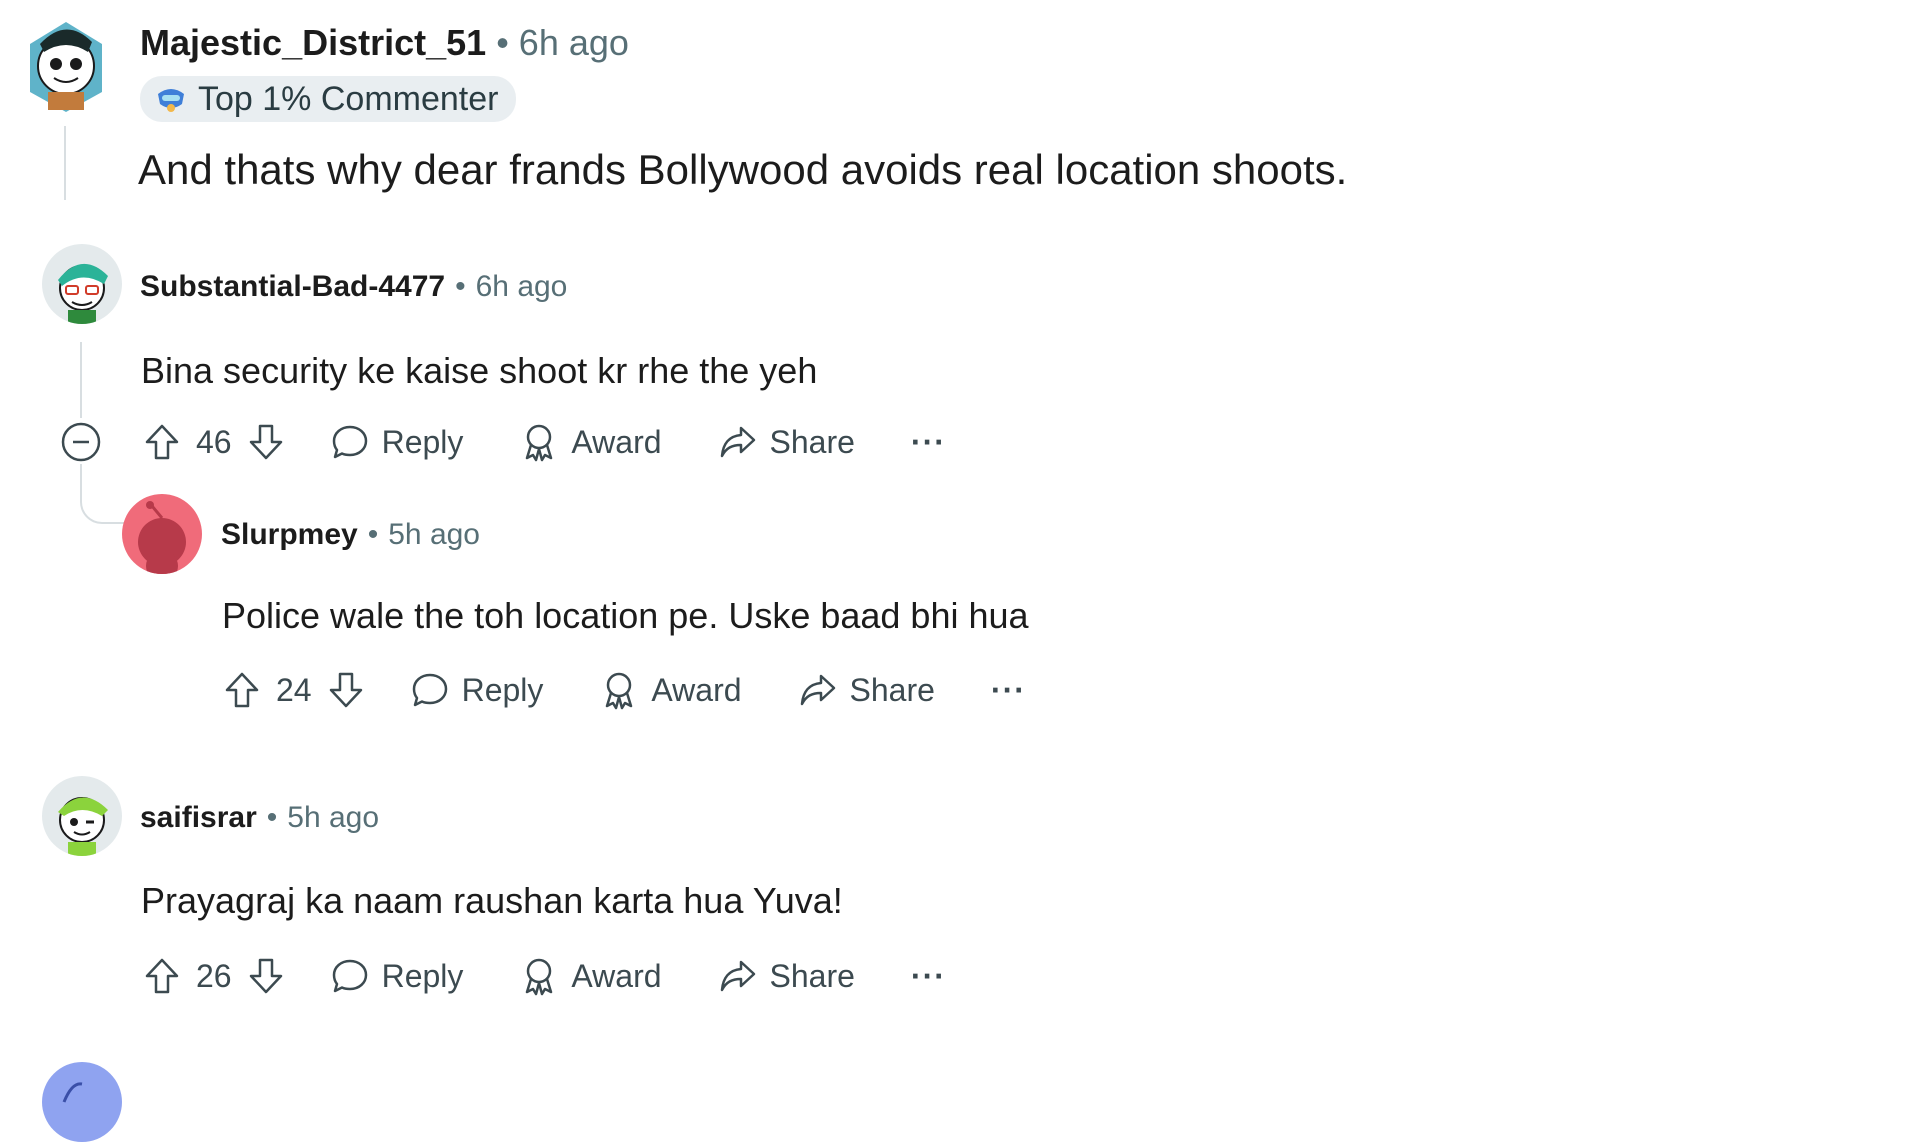  I want to click on comment-header: saifisrar • 5h ago, so click(259, 818).